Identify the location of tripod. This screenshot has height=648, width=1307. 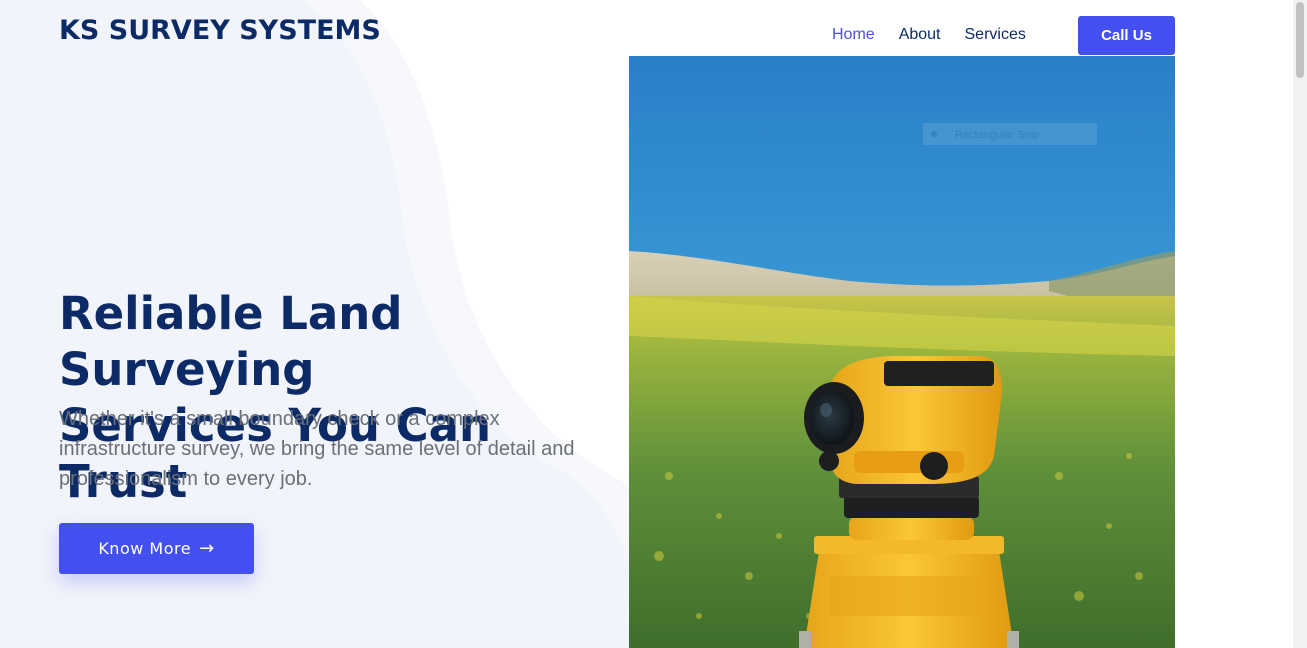
(909, 592).